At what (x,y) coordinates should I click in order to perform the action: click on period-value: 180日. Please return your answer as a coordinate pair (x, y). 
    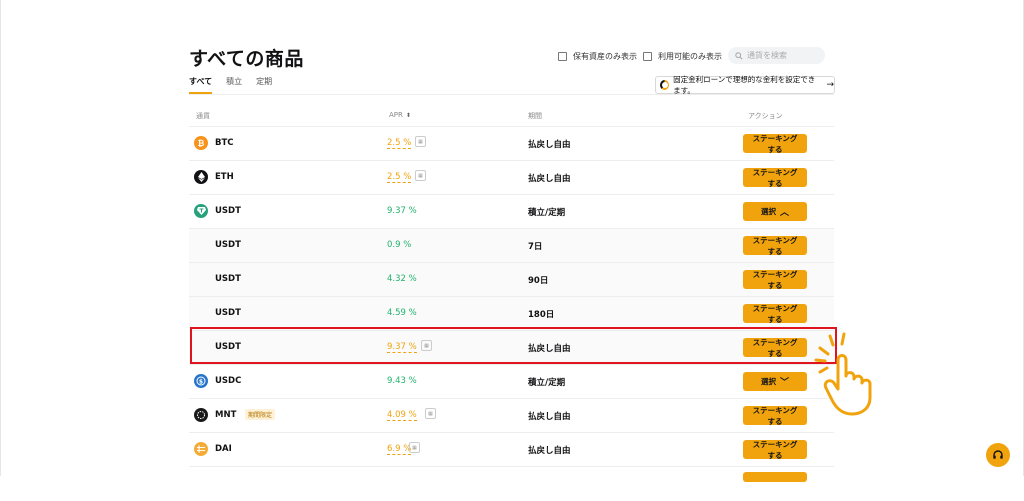
    Looking at the image, I should click on (541, 315).